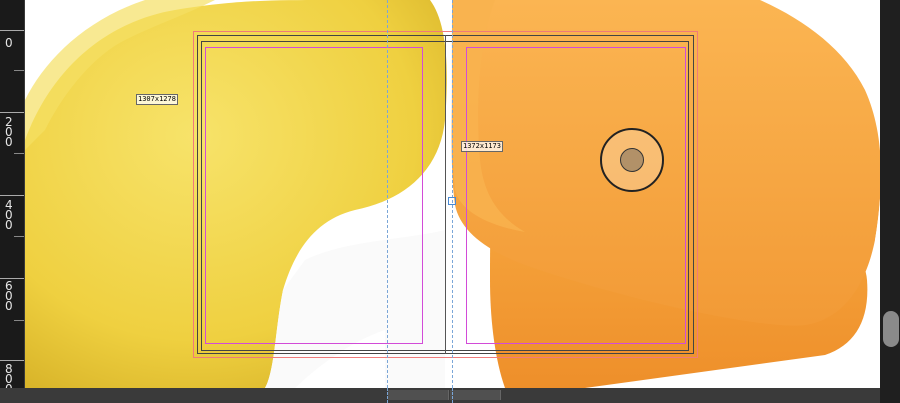 This screenshot has width=900, height=403. I want to click on anchor-point-icon, so click(452, 201).